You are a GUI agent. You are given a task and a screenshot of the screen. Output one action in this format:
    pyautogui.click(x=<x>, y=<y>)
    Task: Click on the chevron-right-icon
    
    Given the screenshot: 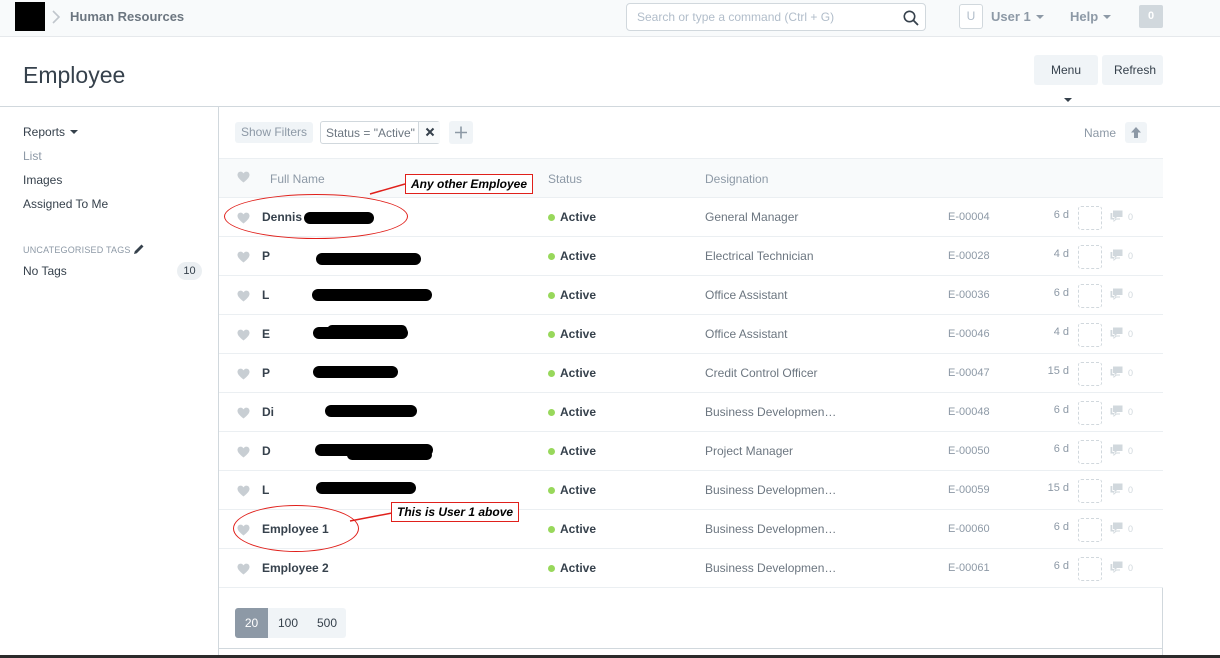 What is the action you would take?
    pyautogui.click(x=56, y=17)
    